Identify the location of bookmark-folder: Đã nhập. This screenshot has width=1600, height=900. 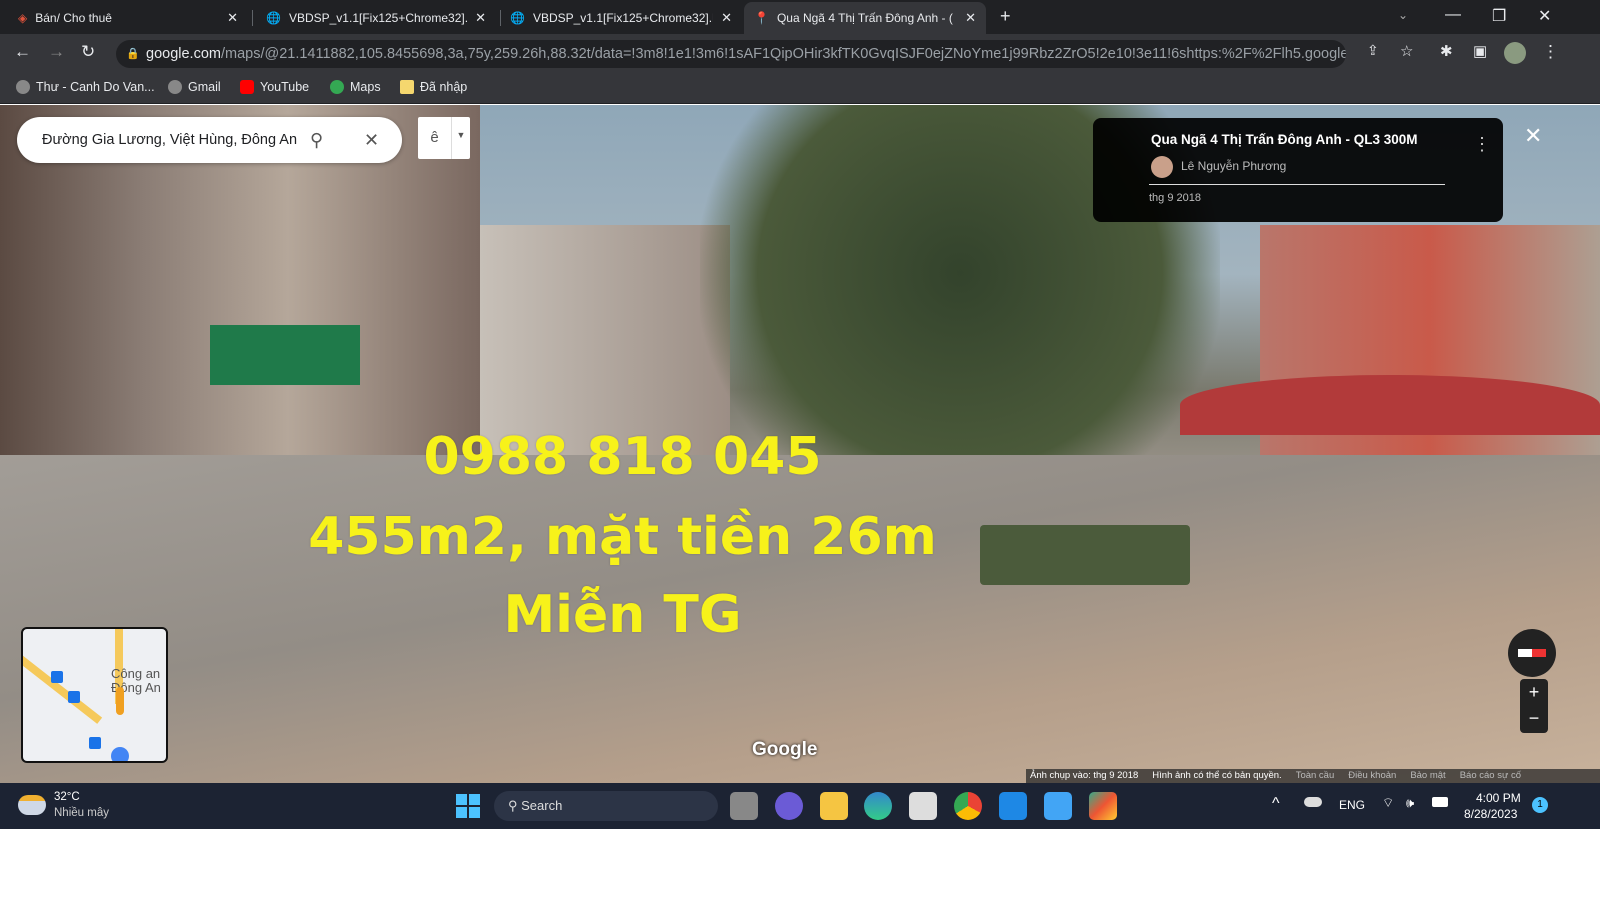
(433, 87).